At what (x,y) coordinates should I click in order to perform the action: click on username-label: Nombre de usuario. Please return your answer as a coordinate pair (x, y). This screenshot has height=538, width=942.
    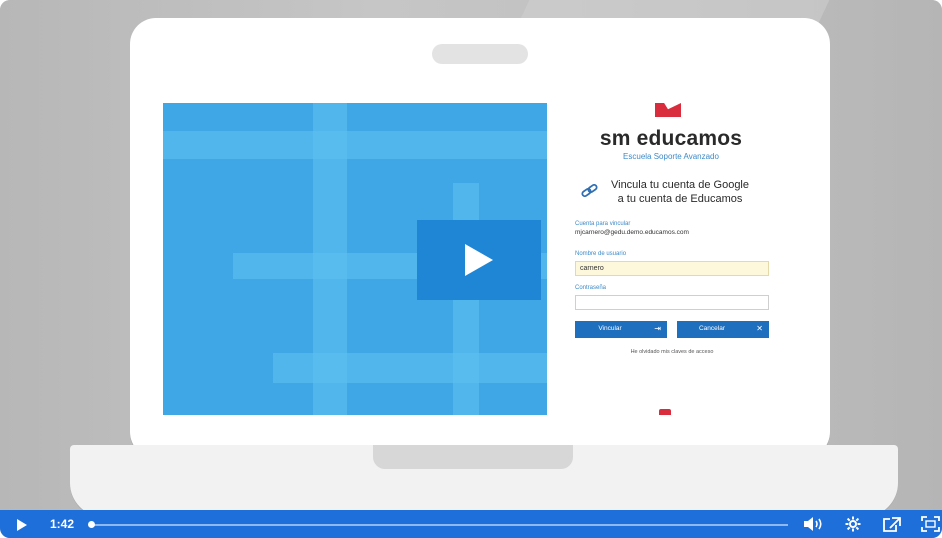
    Looking at the image, I should click on (601, 254).